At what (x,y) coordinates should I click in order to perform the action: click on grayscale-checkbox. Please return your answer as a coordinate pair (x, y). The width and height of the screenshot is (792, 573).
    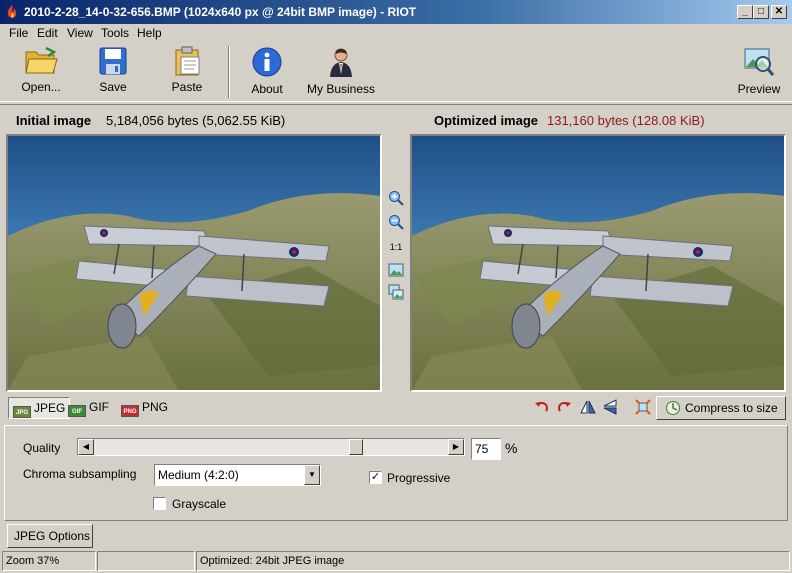
    Looking at the image, I should click on (159, 503).